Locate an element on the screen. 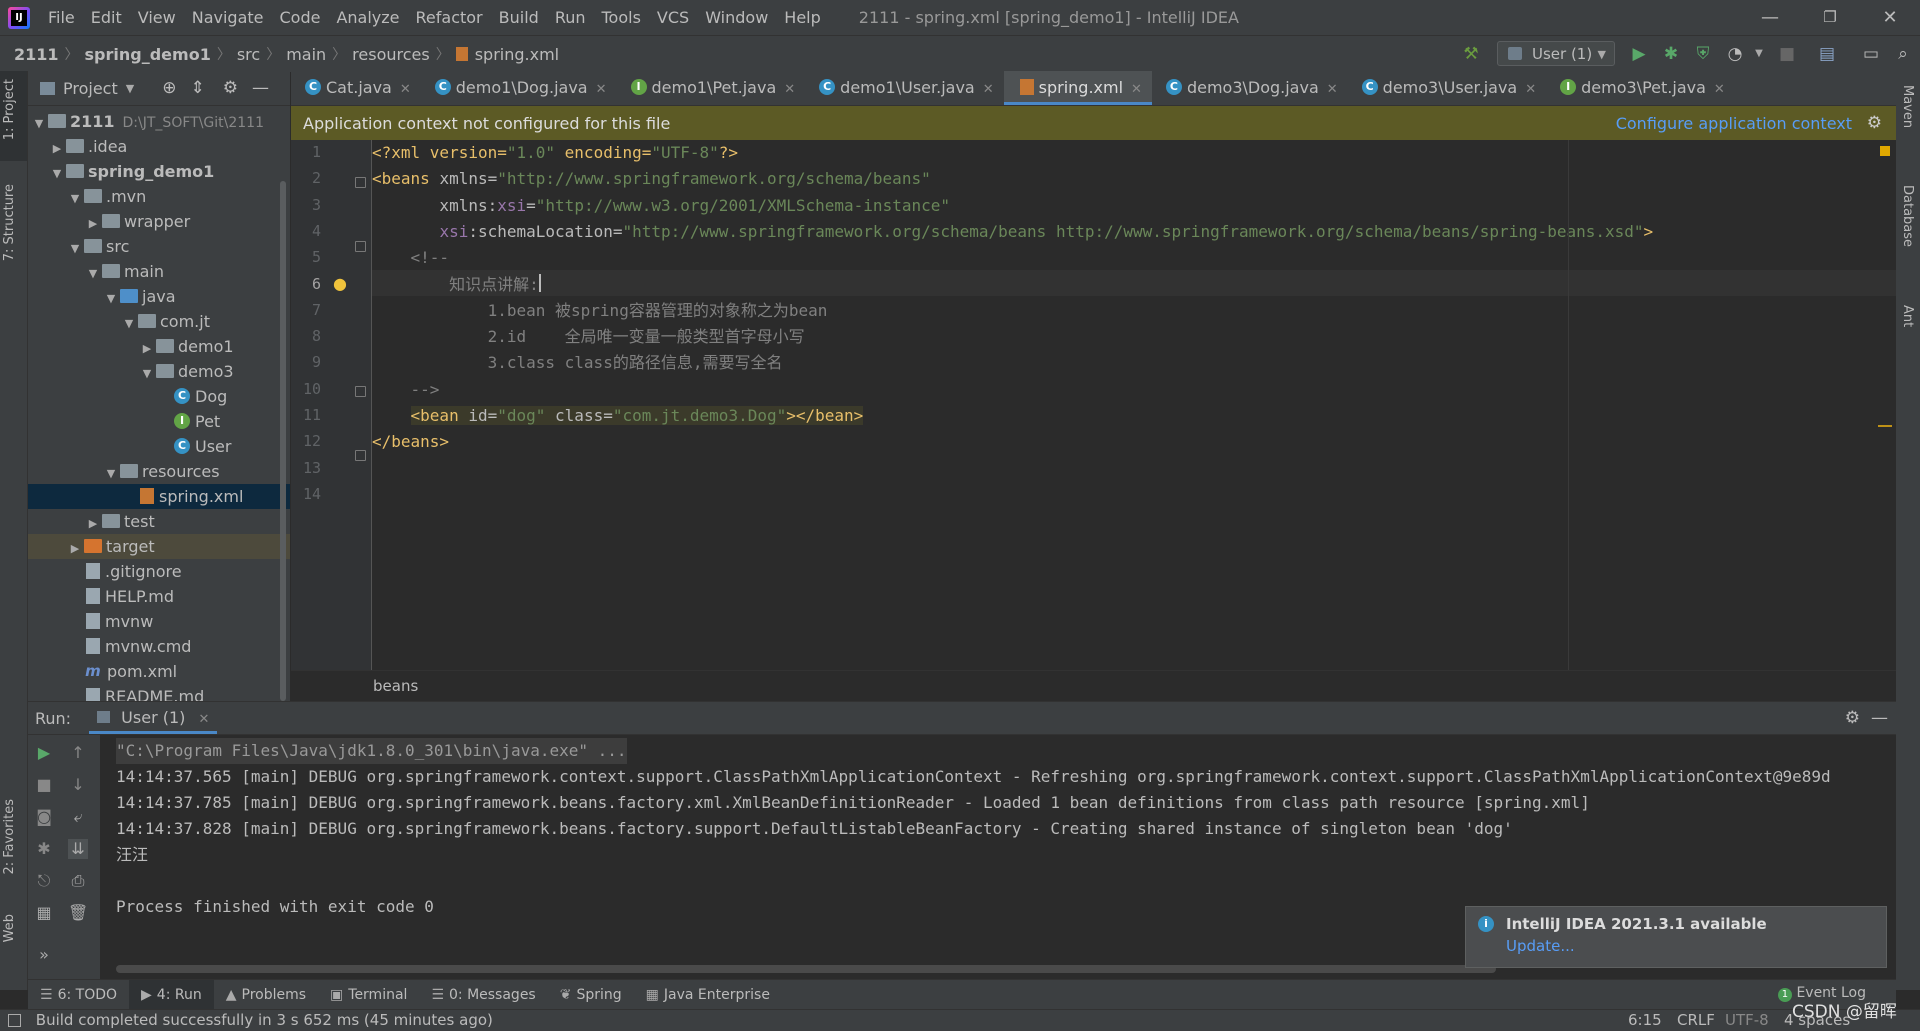 Image resolution: width=1920 pixels, height=1031 pixels. console-horizontal-scrollbar is located at coordinates (806, 969).